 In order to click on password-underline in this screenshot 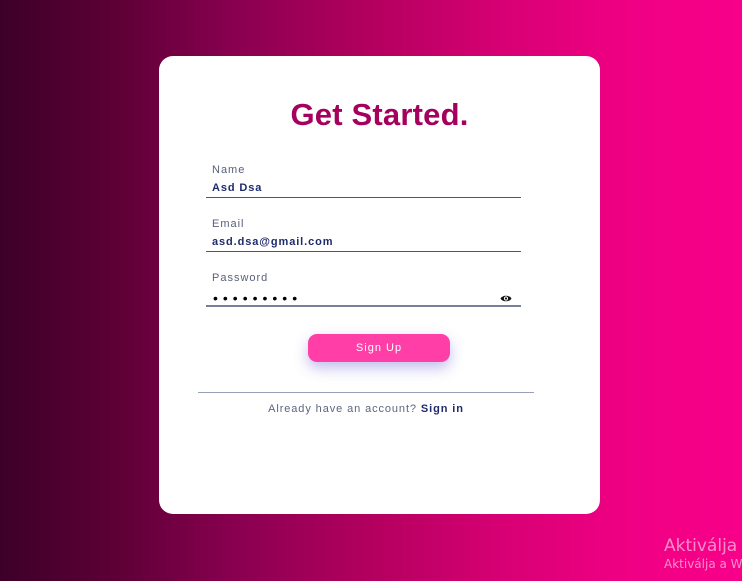, I will do `click(363, 306)`.